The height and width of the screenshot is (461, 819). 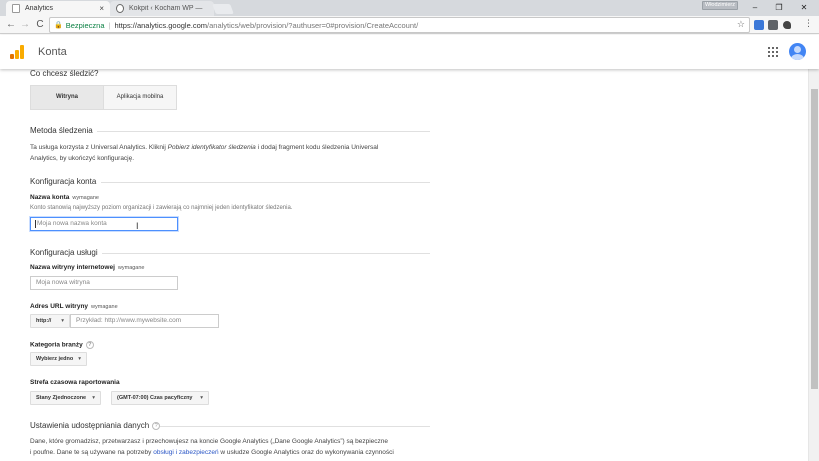 What do you see at coordinates (144, 321) in the screenshot?
I see `site-url-input: Przykład: http://www.mywebsite.com` at bounding box center [144, 321].